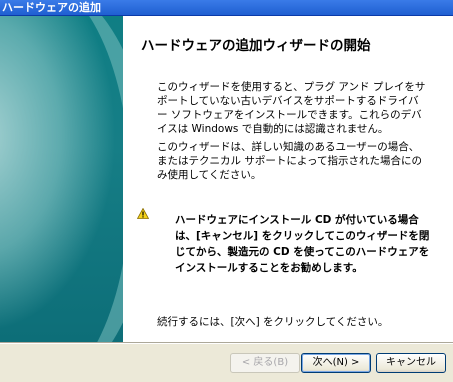  I want to click on continue-instruction: 続行するには、[次へ] をクリックしてください。, so click(273, 322).